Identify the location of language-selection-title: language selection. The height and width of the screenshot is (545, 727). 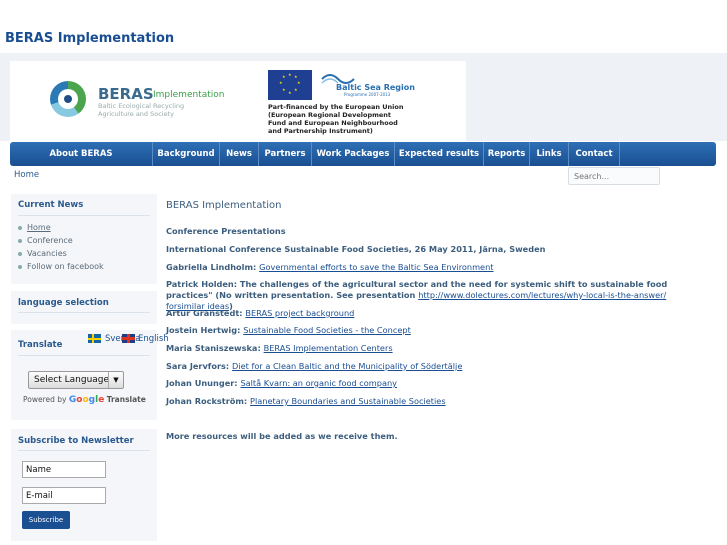
(63, 303).